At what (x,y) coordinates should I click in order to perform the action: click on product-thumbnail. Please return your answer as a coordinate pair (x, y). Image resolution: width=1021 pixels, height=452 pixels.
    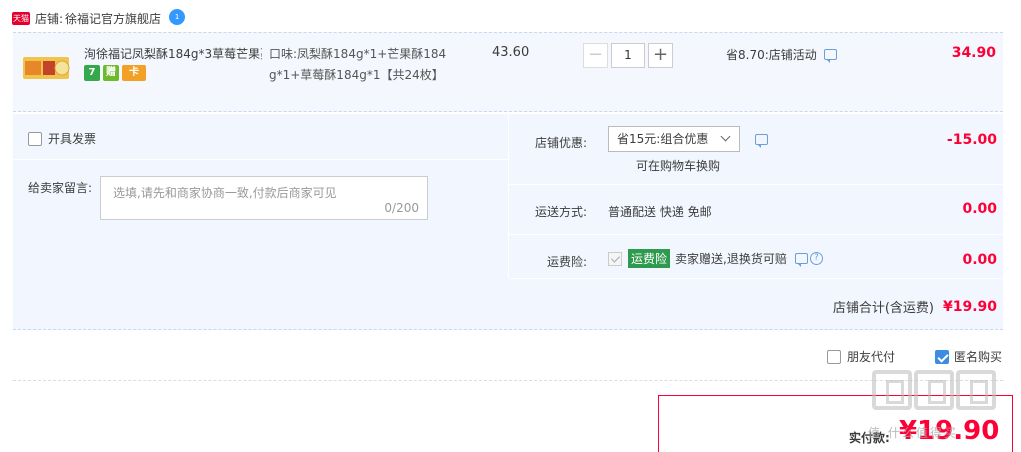
    Looking at the image, I should click on (47, 68).